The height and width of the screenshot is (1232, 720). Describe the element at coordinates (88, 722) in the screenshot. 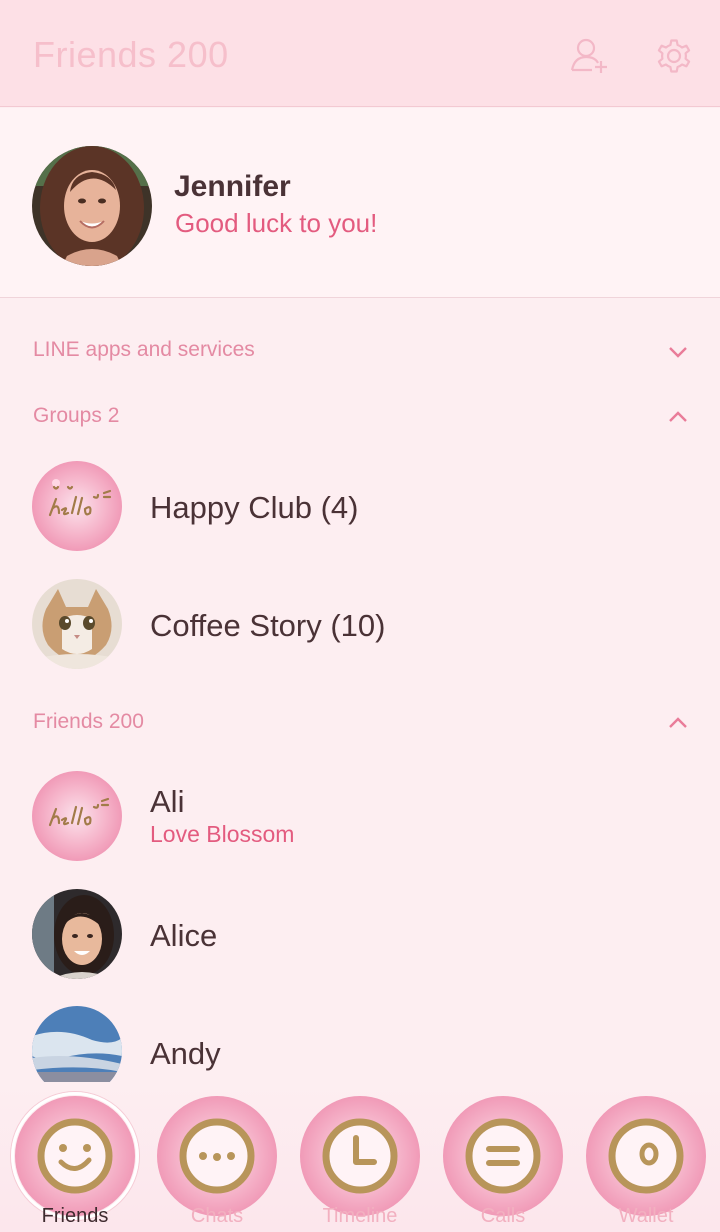

I see `section-friends: Friends 200` at that location.